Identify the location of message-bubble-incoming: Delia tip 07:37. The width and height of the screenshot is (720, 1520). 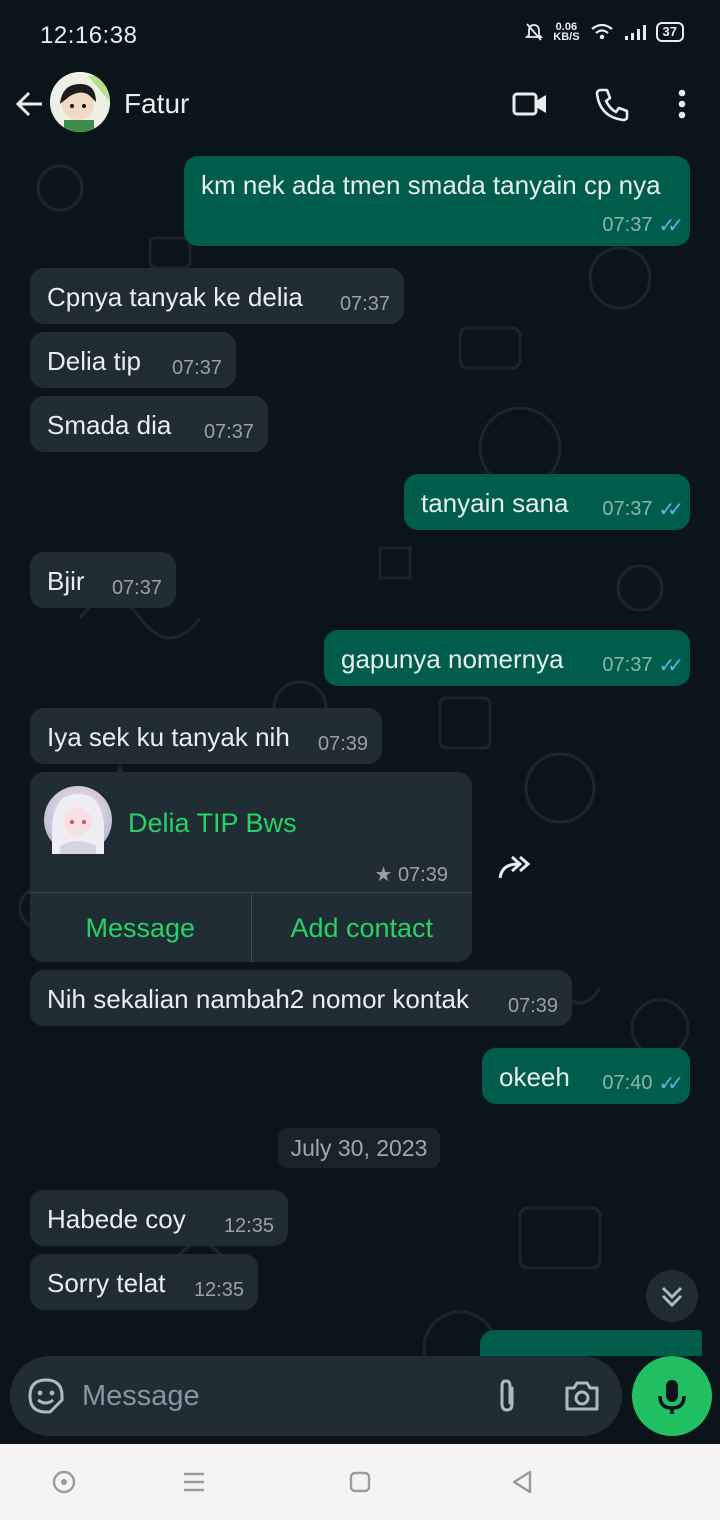
(133, 360).